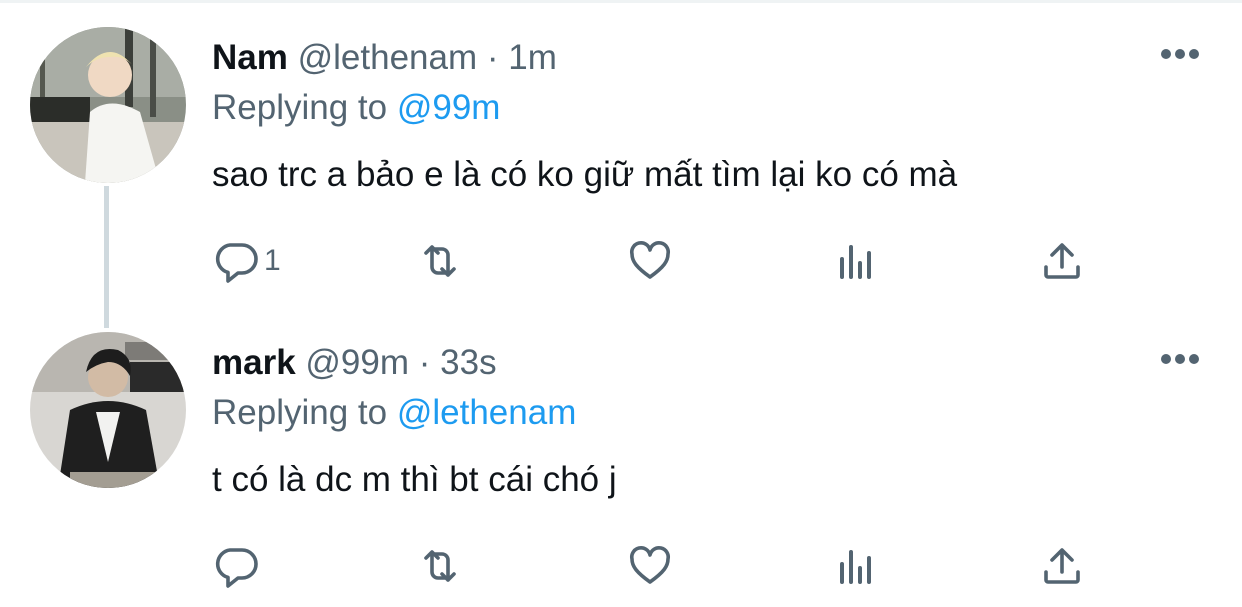 Image resolution: width=1242 pixels, height=607 pixels. What do you see at coordinates (621, 261) in the screenshot?
I see `tweet-actions: 1` at bounding box center [621, 261].